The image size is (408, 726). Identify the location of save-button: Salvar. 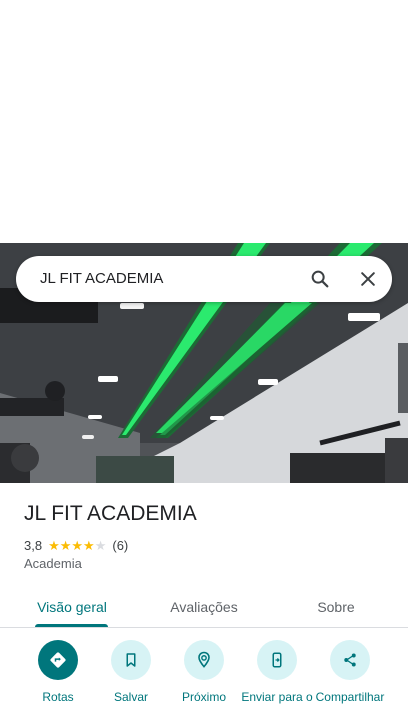
(131, 672).